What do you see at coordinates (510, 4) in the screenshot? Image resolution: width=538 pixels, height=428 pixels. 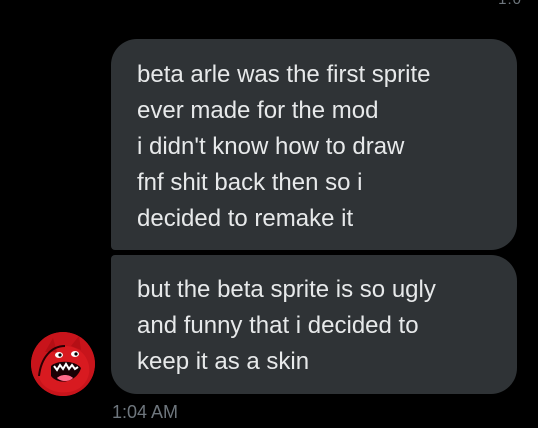 I see `previous-timestamp-cutoff: 1:0` at bounding box center [510, 4].